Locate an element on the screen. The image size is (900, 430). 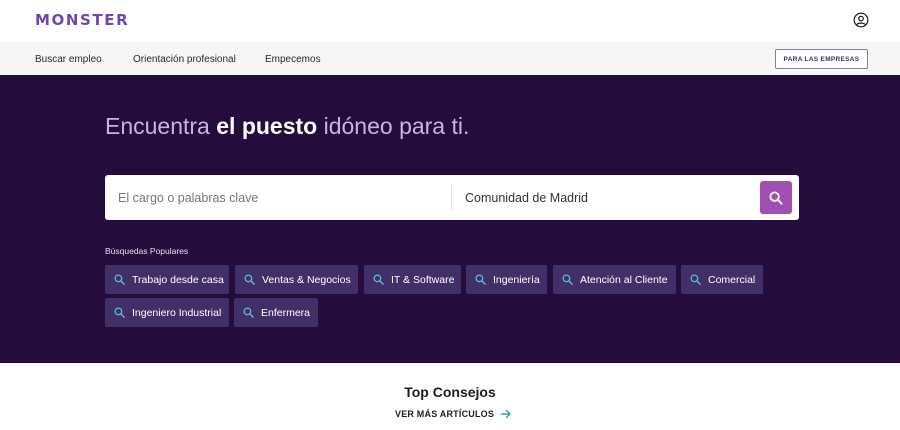
user-circle-icon is located at coordinates (861, 20).